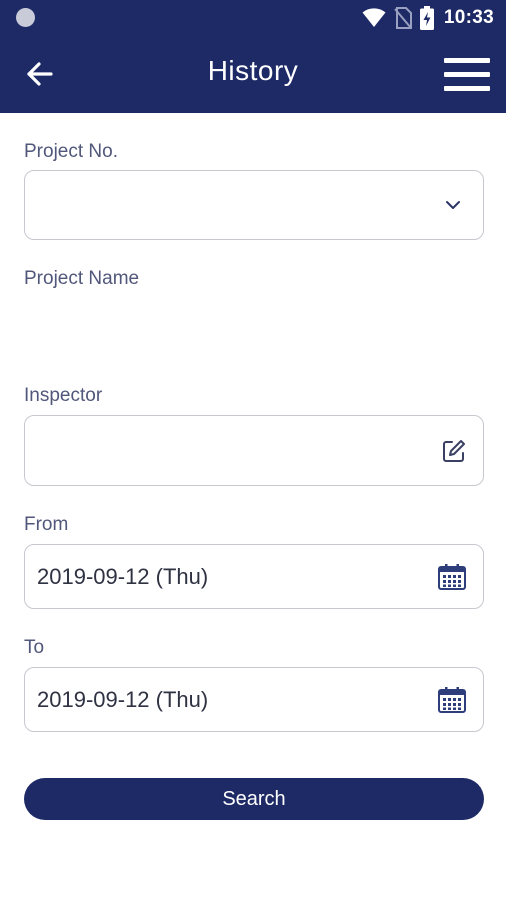 The width and height of the screenshot is (506, 900). What do you see at coordinates (25, 17) in the screenshot?
I see `circle-notification-icon` at bounding box center [25, 17].